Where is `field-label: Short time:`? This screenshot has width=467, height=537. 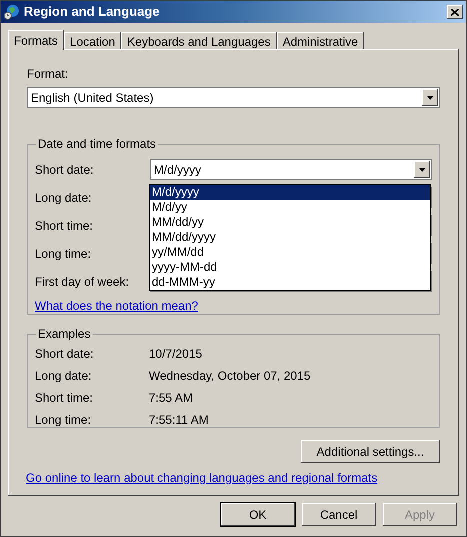 field-label: Short time: is located at coordinates (64, 226).